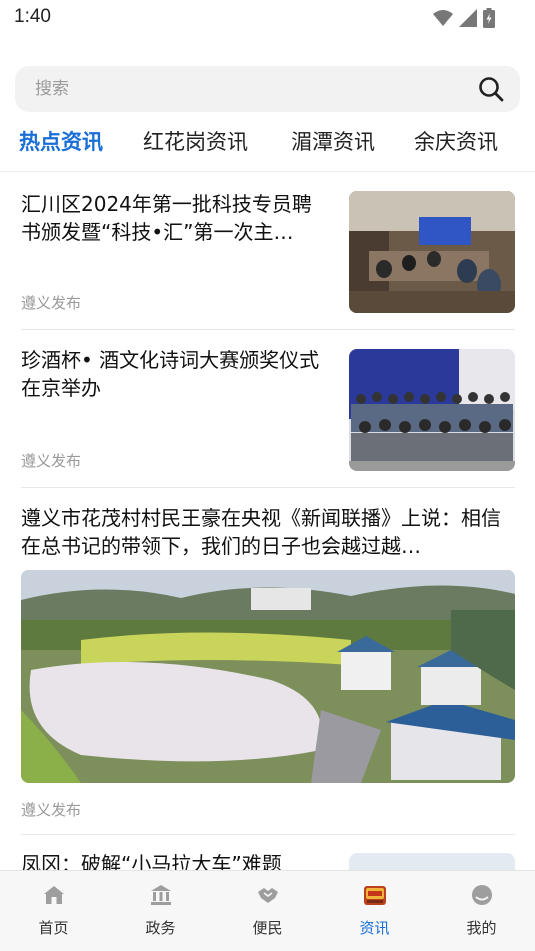 The height and width of the screenshot is (951, 535). What do you see at coordinates (160, 928) in the screenshot?
I see `nav-label: 政务` at bounding box center [160, 928].